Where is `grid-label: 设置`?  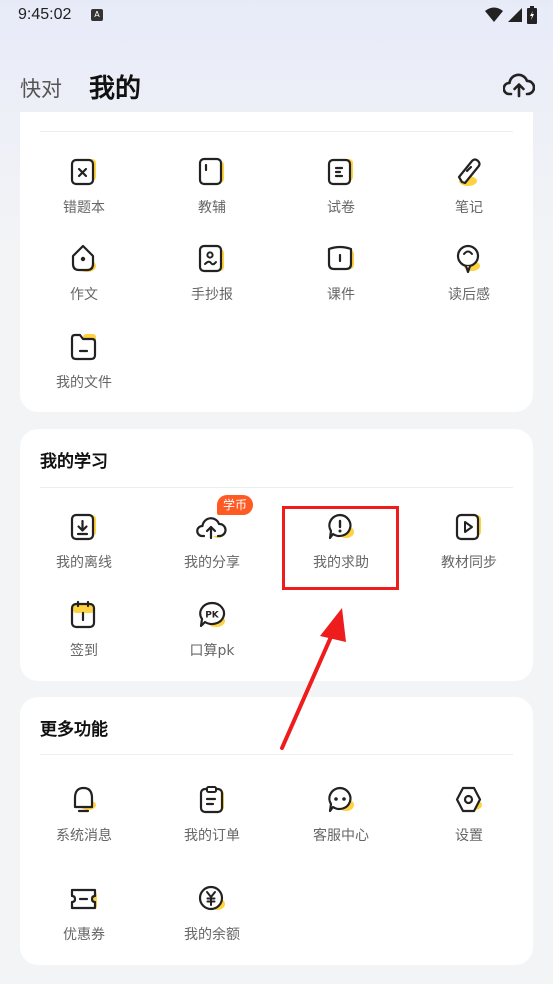
grid-label: 设置 is located at coordinates (469, 836).